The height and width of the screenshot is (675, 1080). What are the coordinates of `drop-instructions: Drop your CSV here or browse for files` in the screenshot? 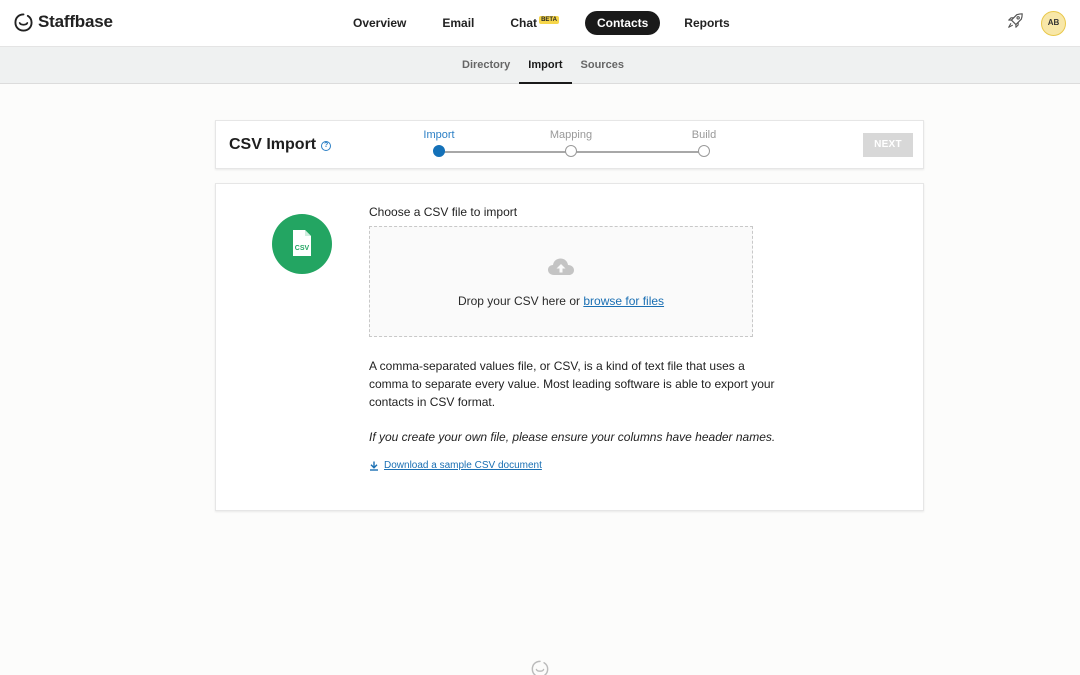 It's located at (561, 301).